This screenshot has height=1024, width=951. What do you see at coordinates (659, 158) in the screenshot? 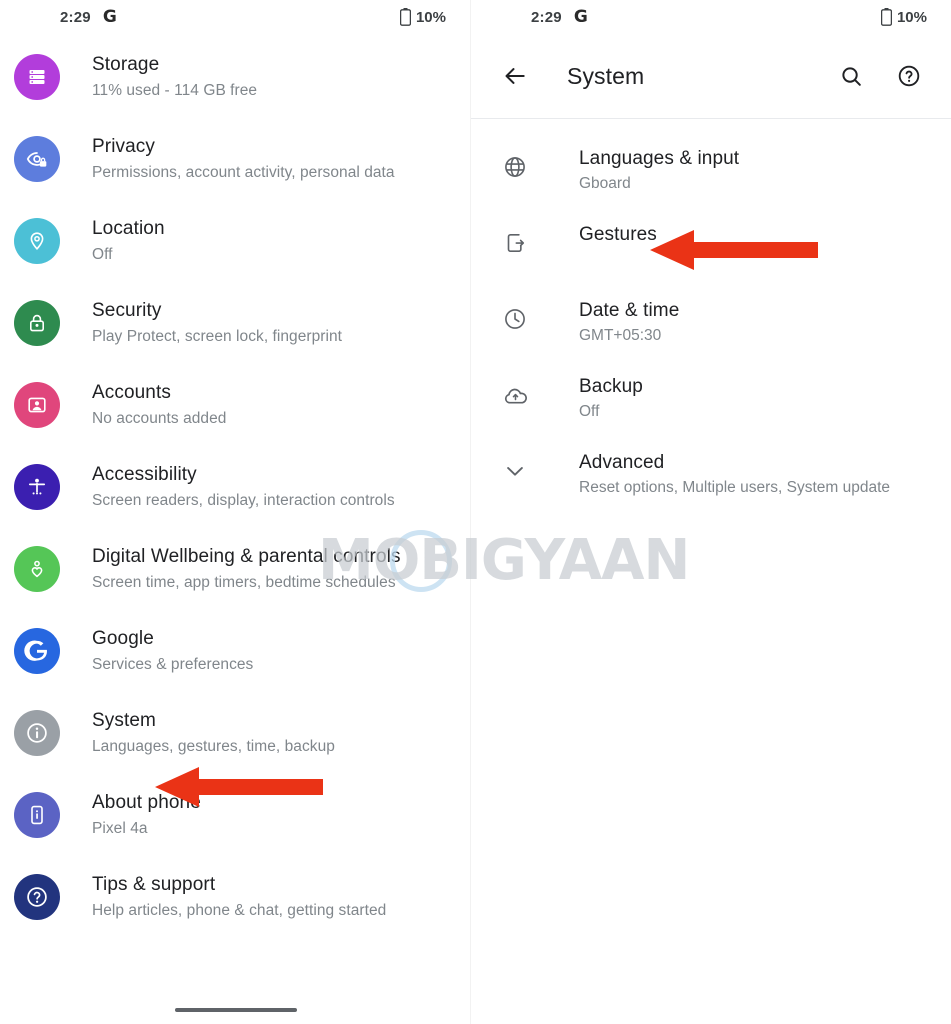
I see `system-row-title: Languages & input` at bounding box center [659, 158].